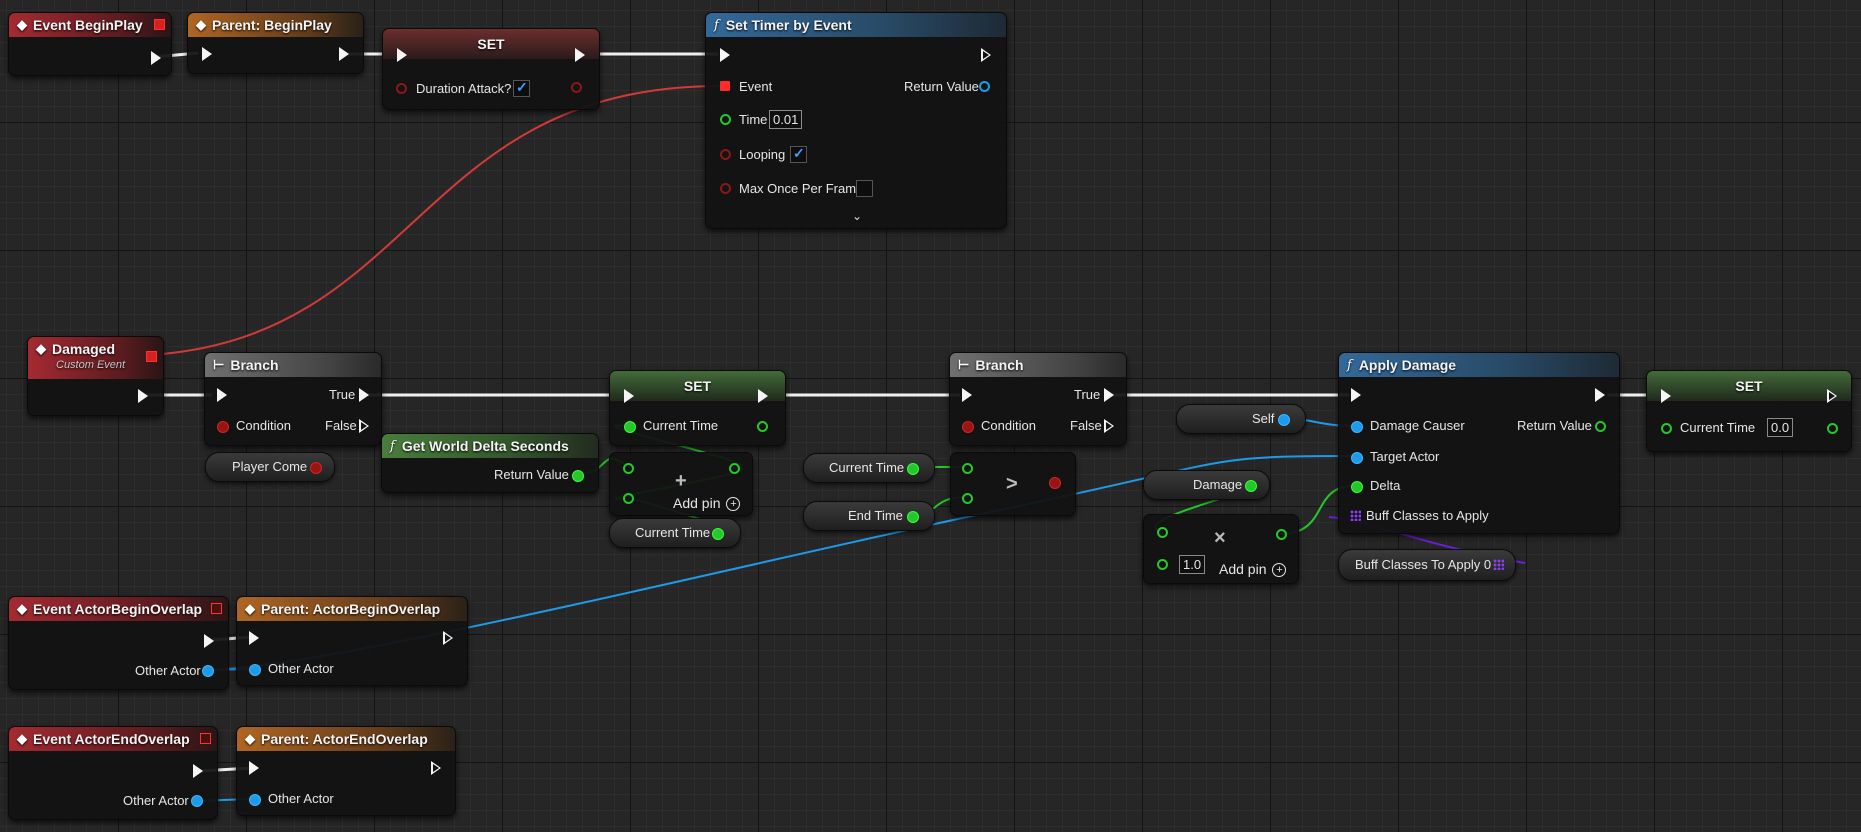 Image resolution: width=1861 pixels, height=832 pixels. What do you see at coordinates (1357, 427) in the screenshot?
I see `damage-causer-pin` at bounding box center [1357, 427].